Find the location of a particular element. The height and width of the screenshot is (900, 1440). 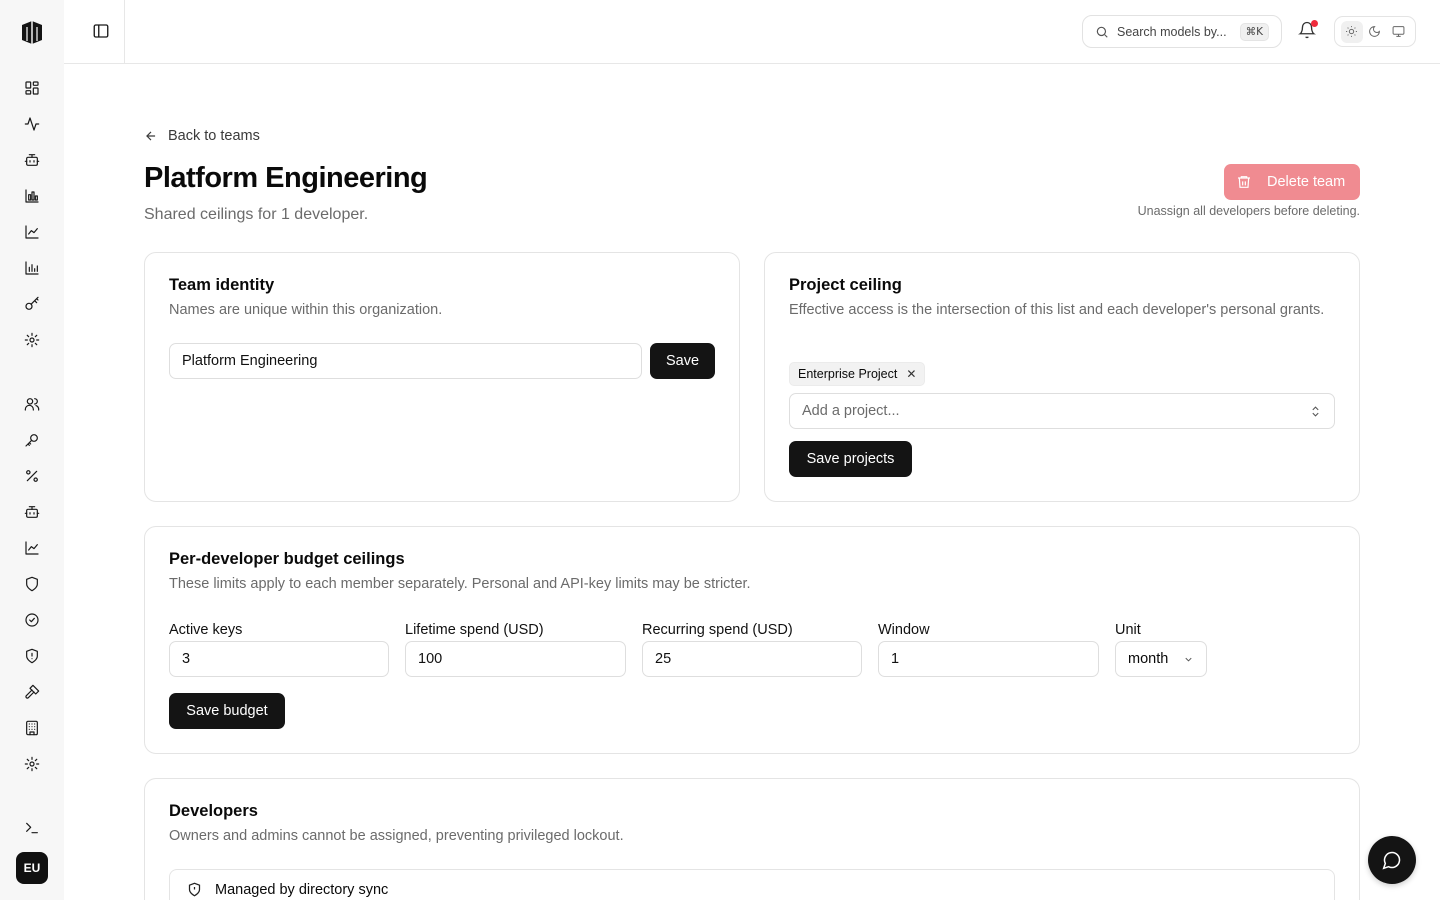

delete-team-button: Delete team is located at coordinates (1292, 182).